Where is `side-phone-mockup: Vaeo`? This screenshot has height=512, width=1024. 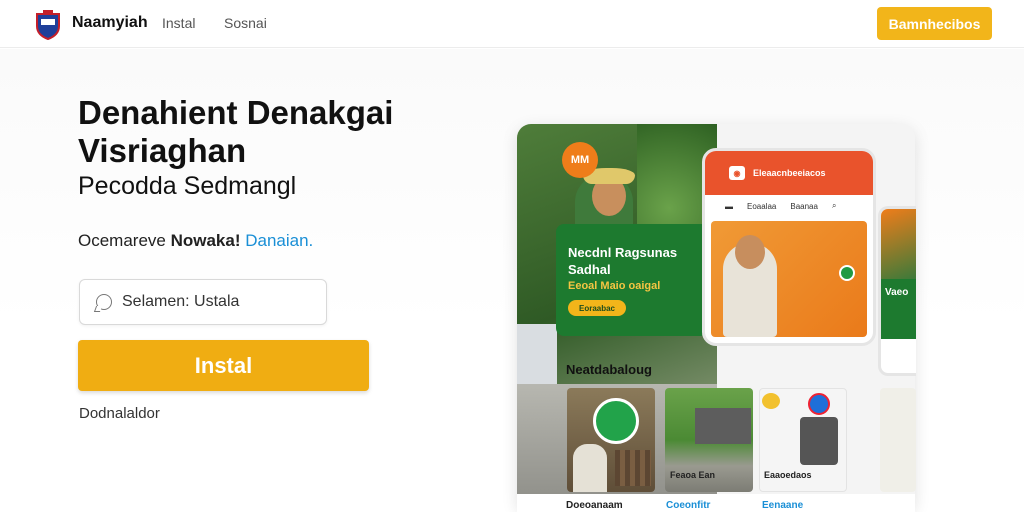
side-phone-mockup: Vaeo is located at coordinates (897, 291).